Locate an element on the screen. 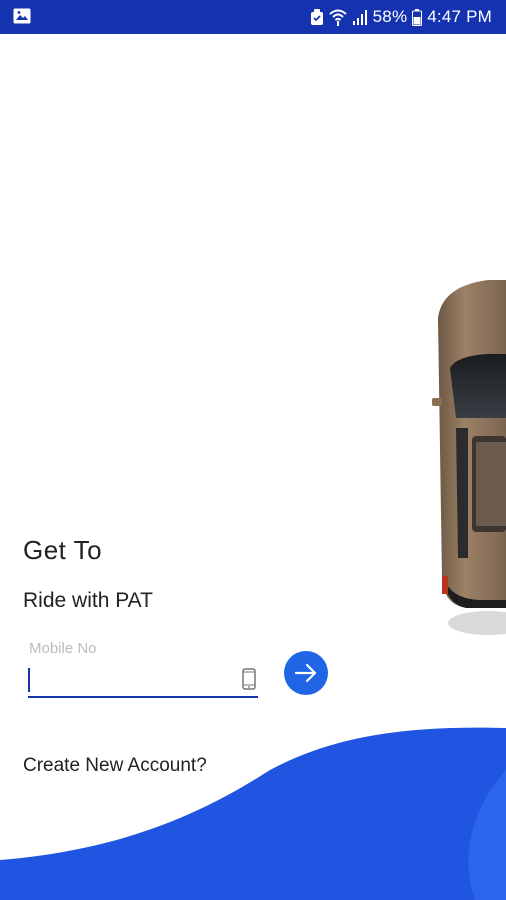  shield-icon is located at coordinates (317, 17).